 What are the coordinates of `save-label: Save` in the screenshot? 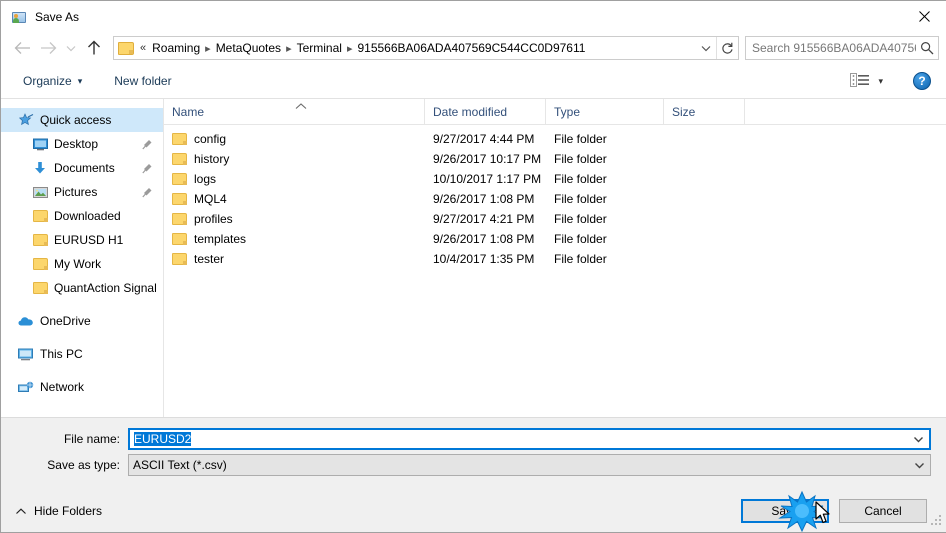 It's located at (785, 510).